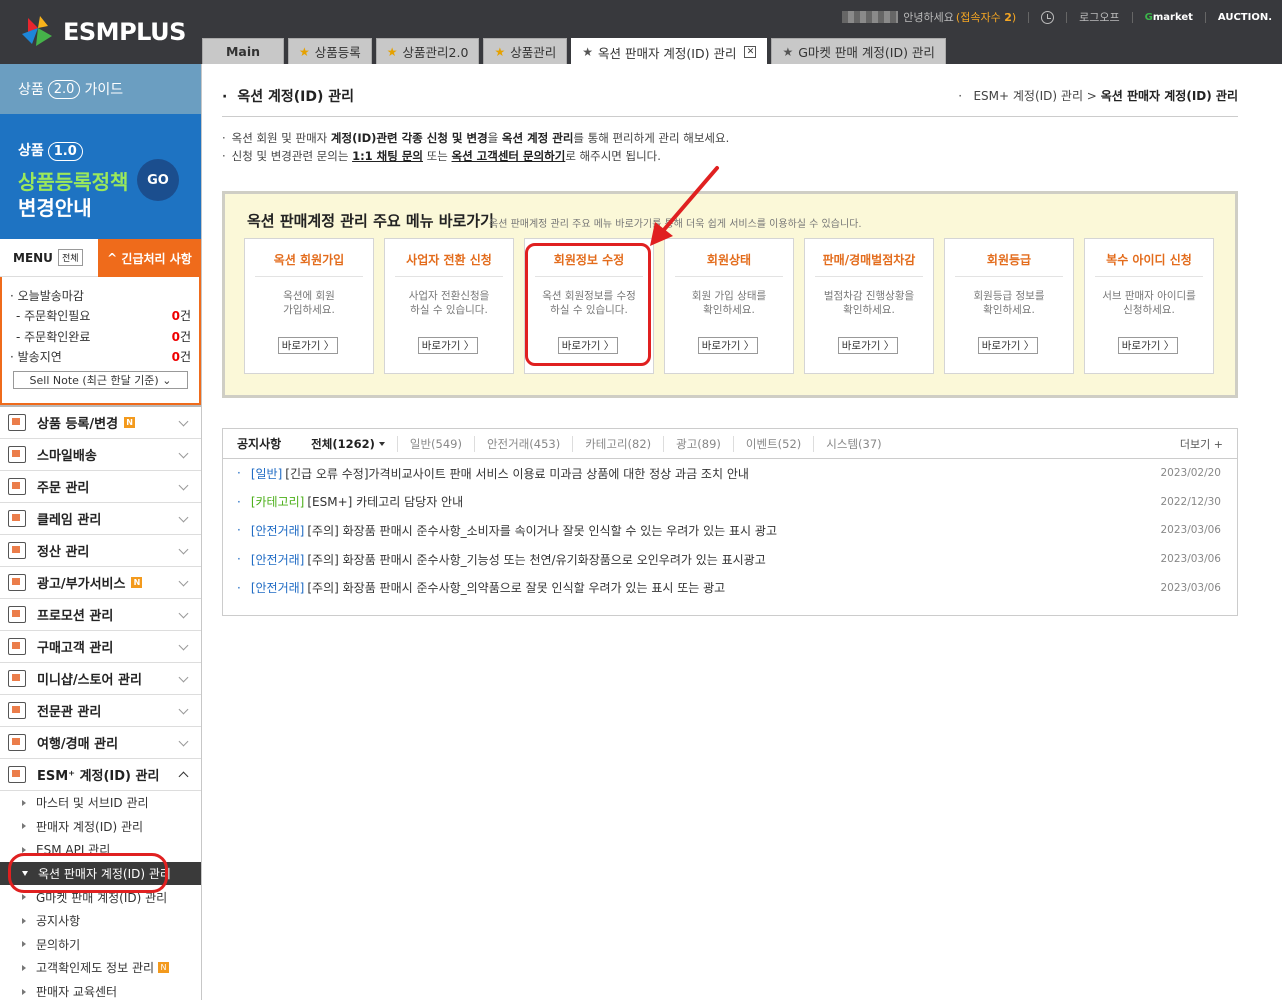 The height and width of the screenshot is (1000, 1282). What do you see at coordinates (100, 295) in the screenshot?
I see `order-row: · 오늘발송마감` at bounding box center [100, 295].